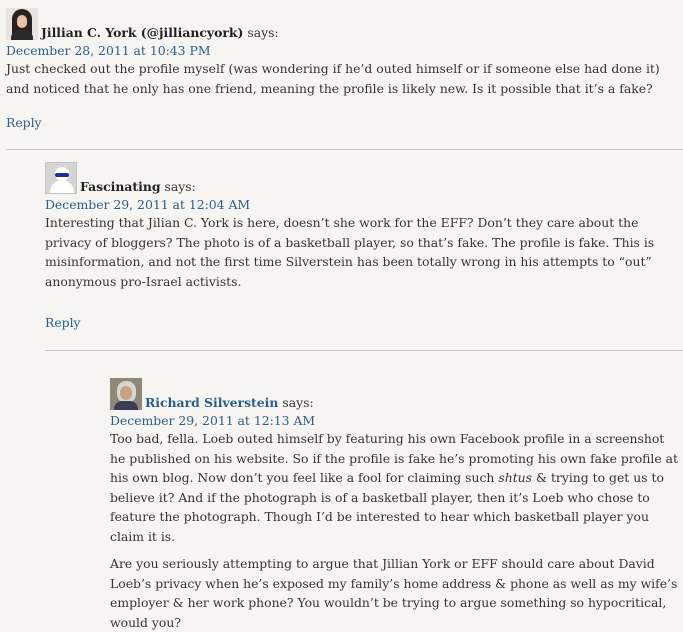  Describe the element at coordinates (142, 32) in the screenshot. I see `comment-author: Jillian C. York (@jilliancyork)` at that location.